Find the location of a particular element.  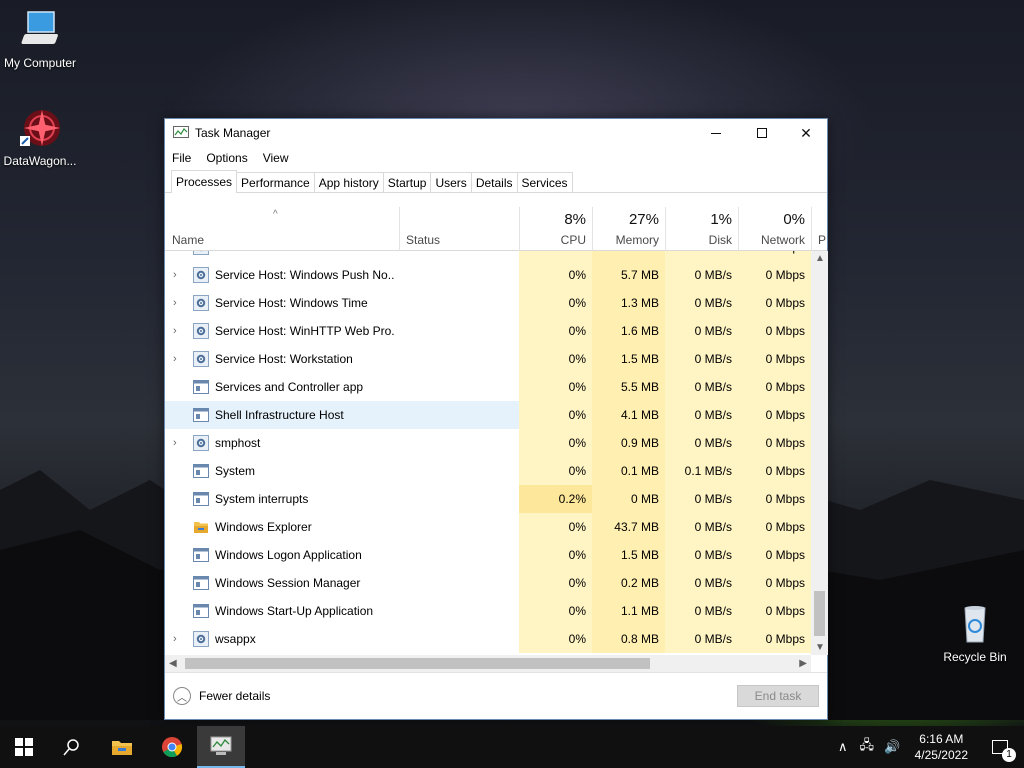

memory-cell: 2.1 MB is located at coordinates (628, 256).